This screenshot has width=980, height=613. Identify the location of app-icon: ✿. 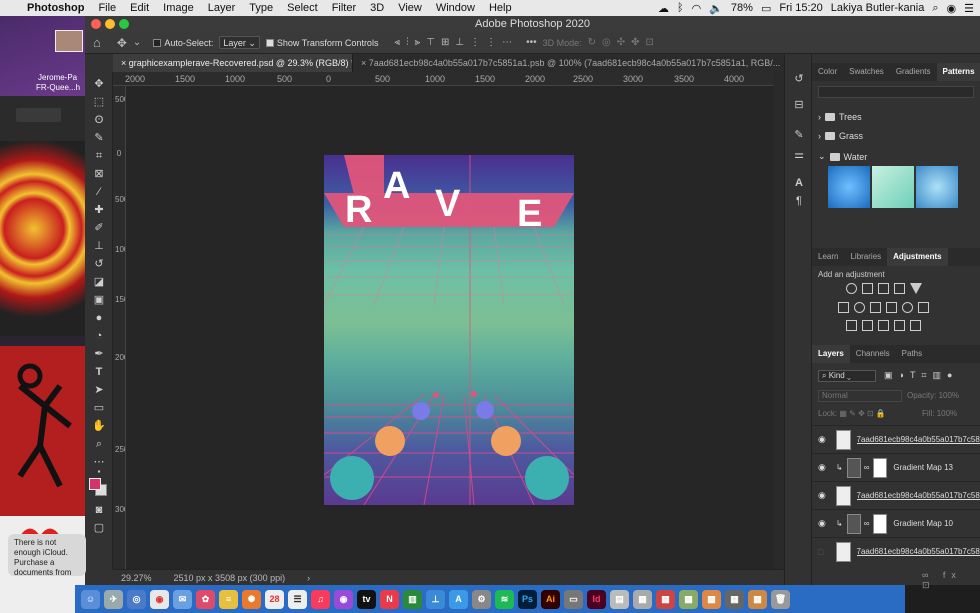
(205, 599).